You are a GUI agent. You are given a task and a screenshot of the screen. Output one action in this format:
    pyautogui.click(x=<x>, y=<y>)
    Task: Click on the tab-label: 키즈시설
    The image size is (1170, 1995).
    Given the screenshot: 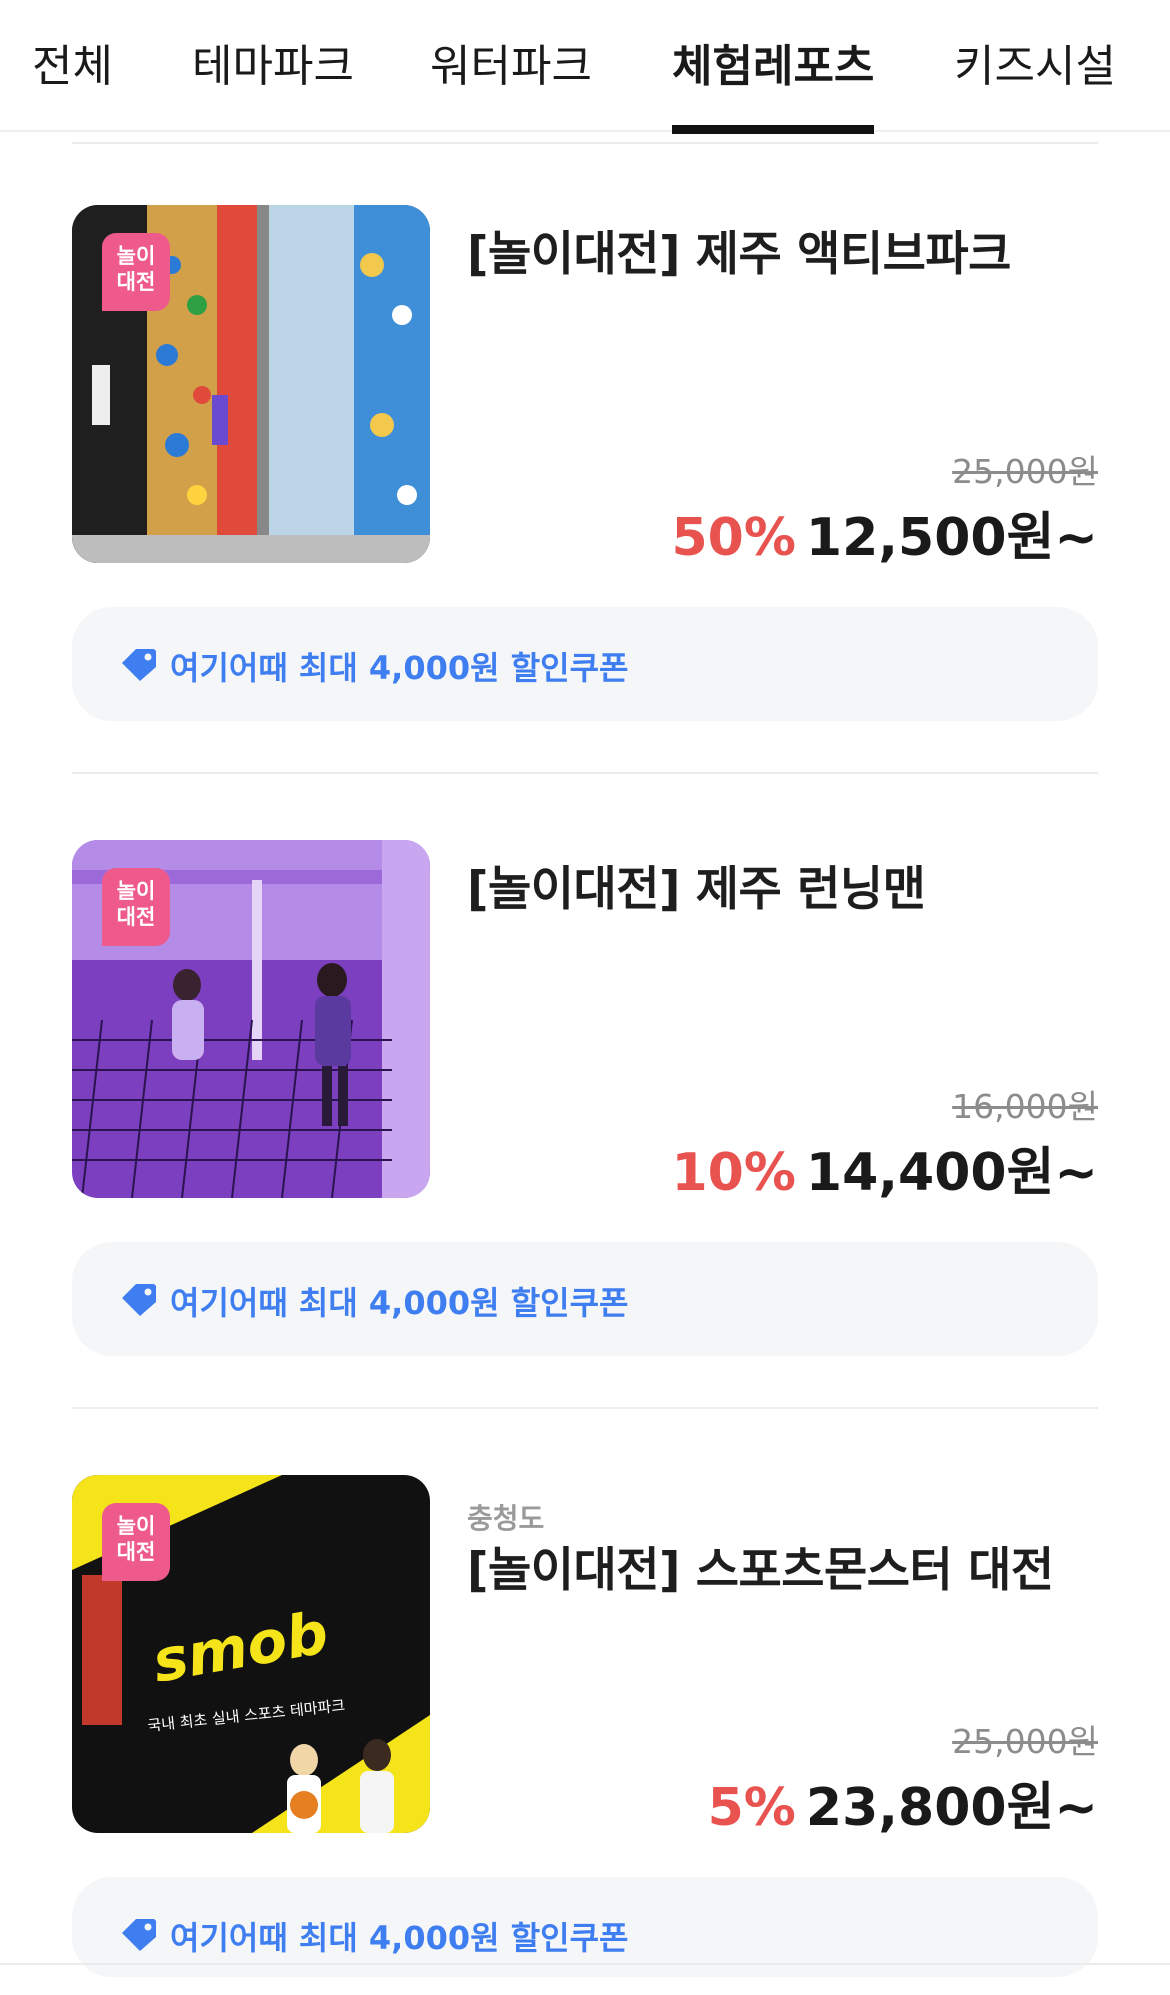 What is the action you would take?
    pyautogui.click(x=1035, y=66)
    